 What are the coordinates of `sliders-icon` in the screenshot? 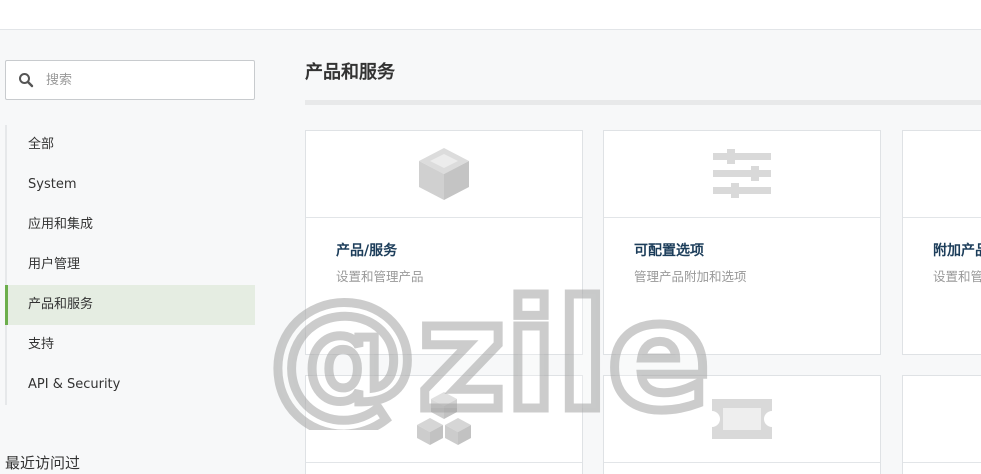 It's located at (742, 173).